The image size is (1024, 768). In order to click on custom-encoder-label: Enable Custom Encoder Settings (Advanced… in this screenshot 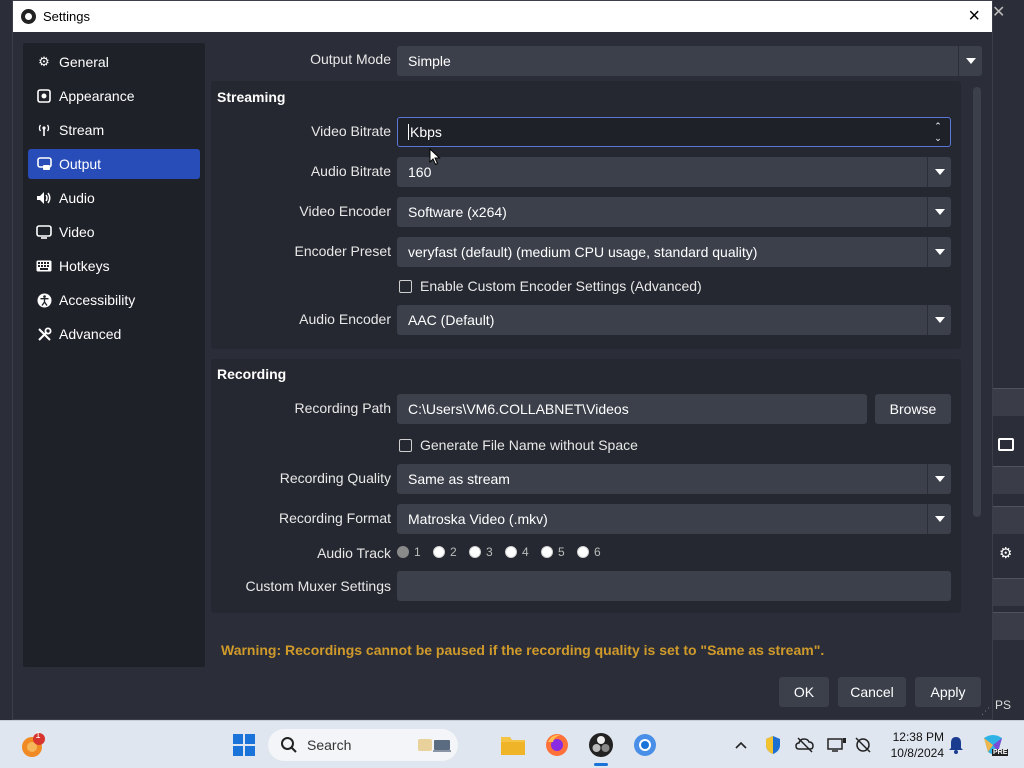, I will do `click(561, 286)`.